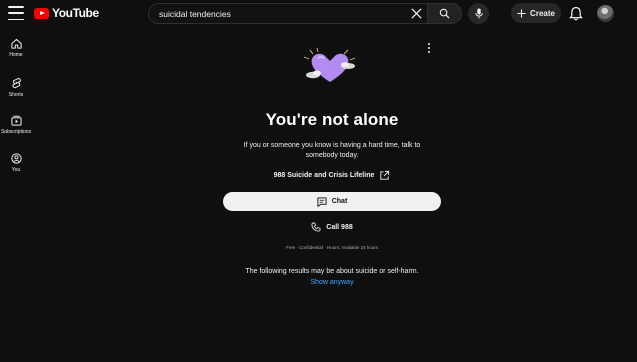 Image resolution: width=637 pixels, height=362 pixels. What do you see at coordinates (429, 48) in the screenshot?
I see `more-options-icon` at bounding box center [429, 48].